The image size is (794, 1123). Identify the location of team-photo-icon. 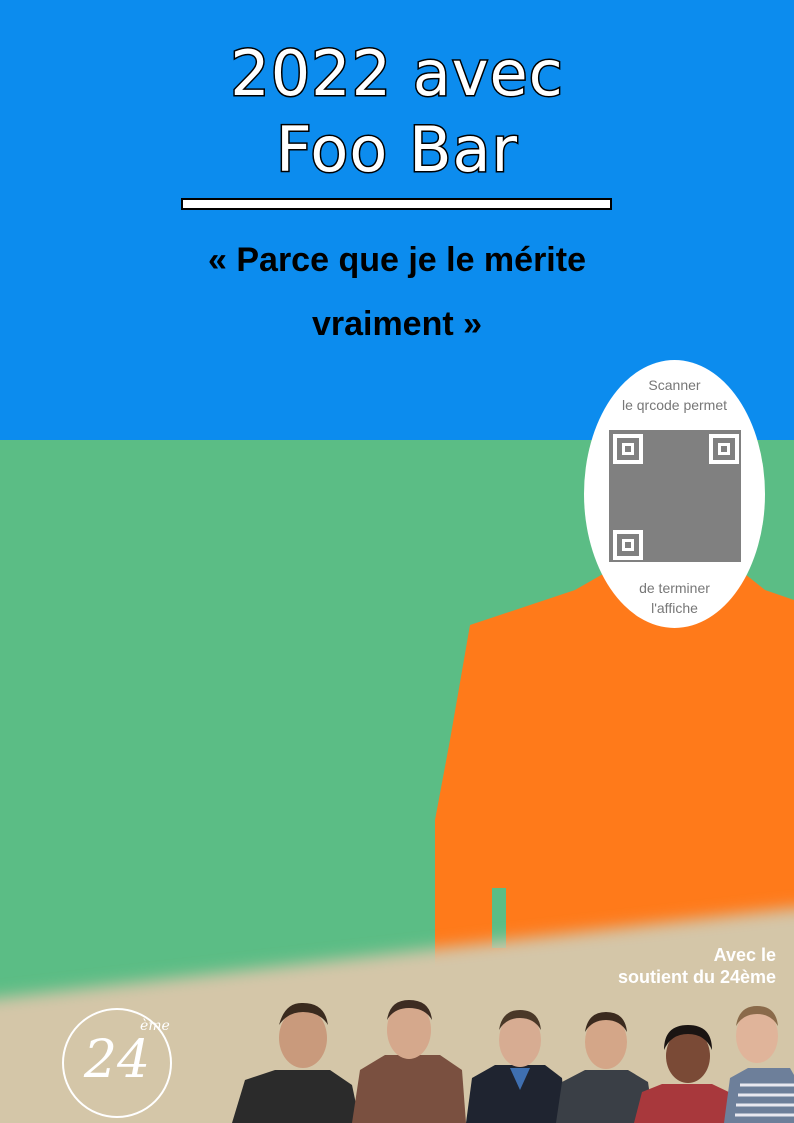
(513, 1061).